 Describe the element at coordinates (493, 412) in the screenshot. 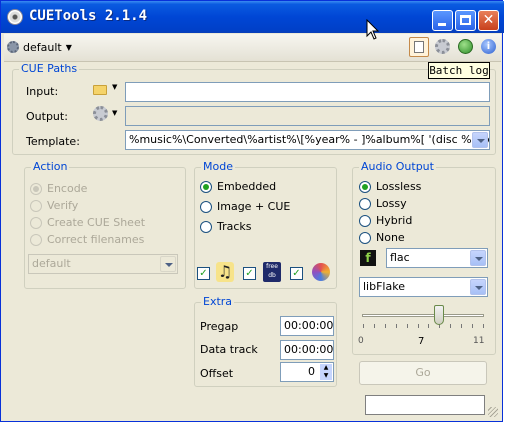

I see `resize-grip-icon` at that location.